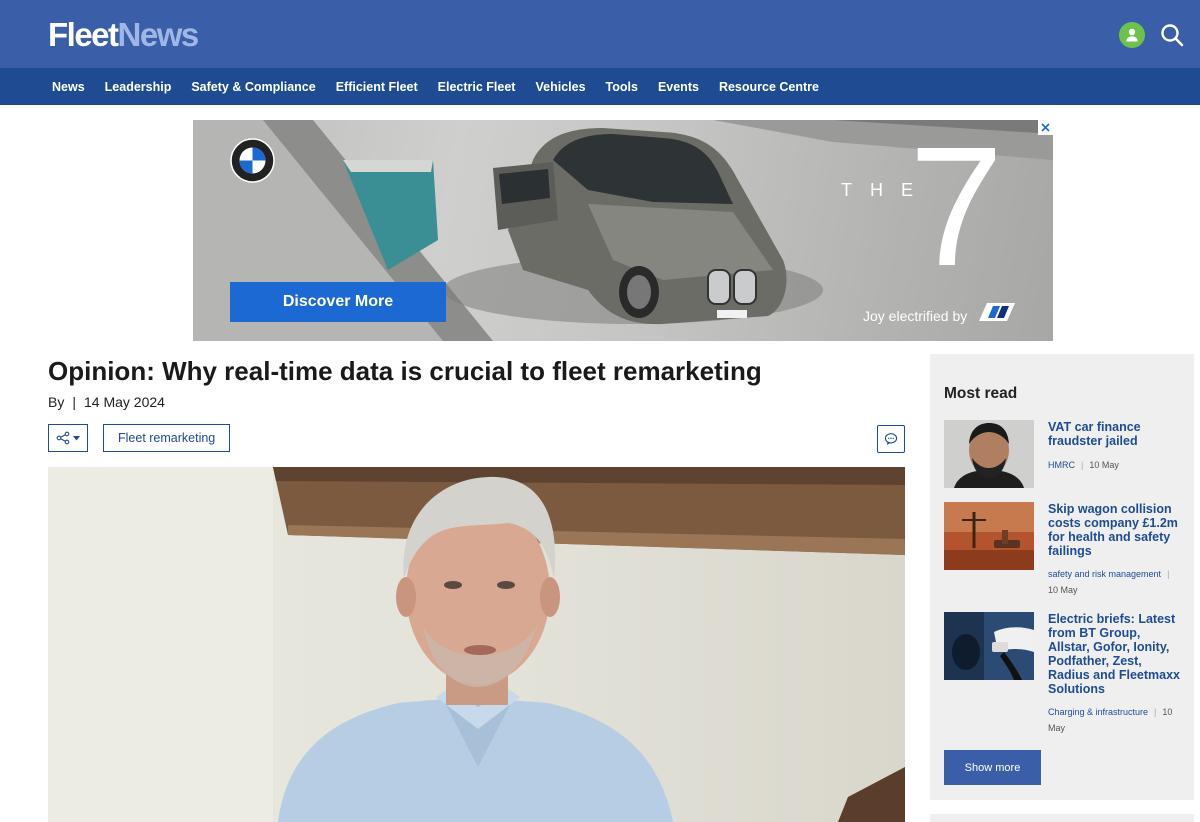  What do you see at coordinates (1098, 712) in the screenshot?
I see `most-read-category: Charging & infrastructure` at bounding box center [1098, 712].